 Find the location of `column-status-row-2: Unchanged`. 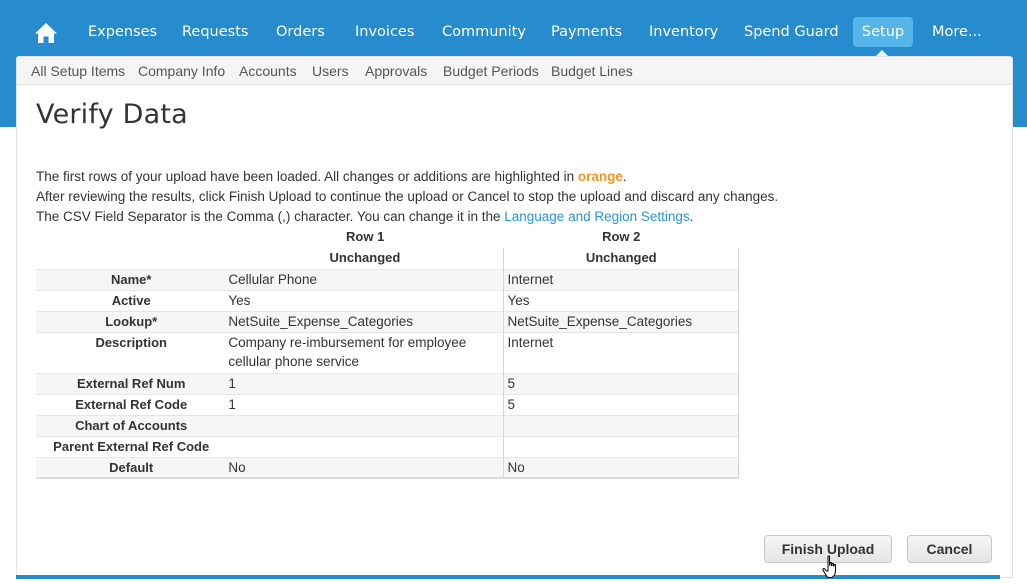

column-status-row-2: Unchanged is located at coordinates (621, 258).